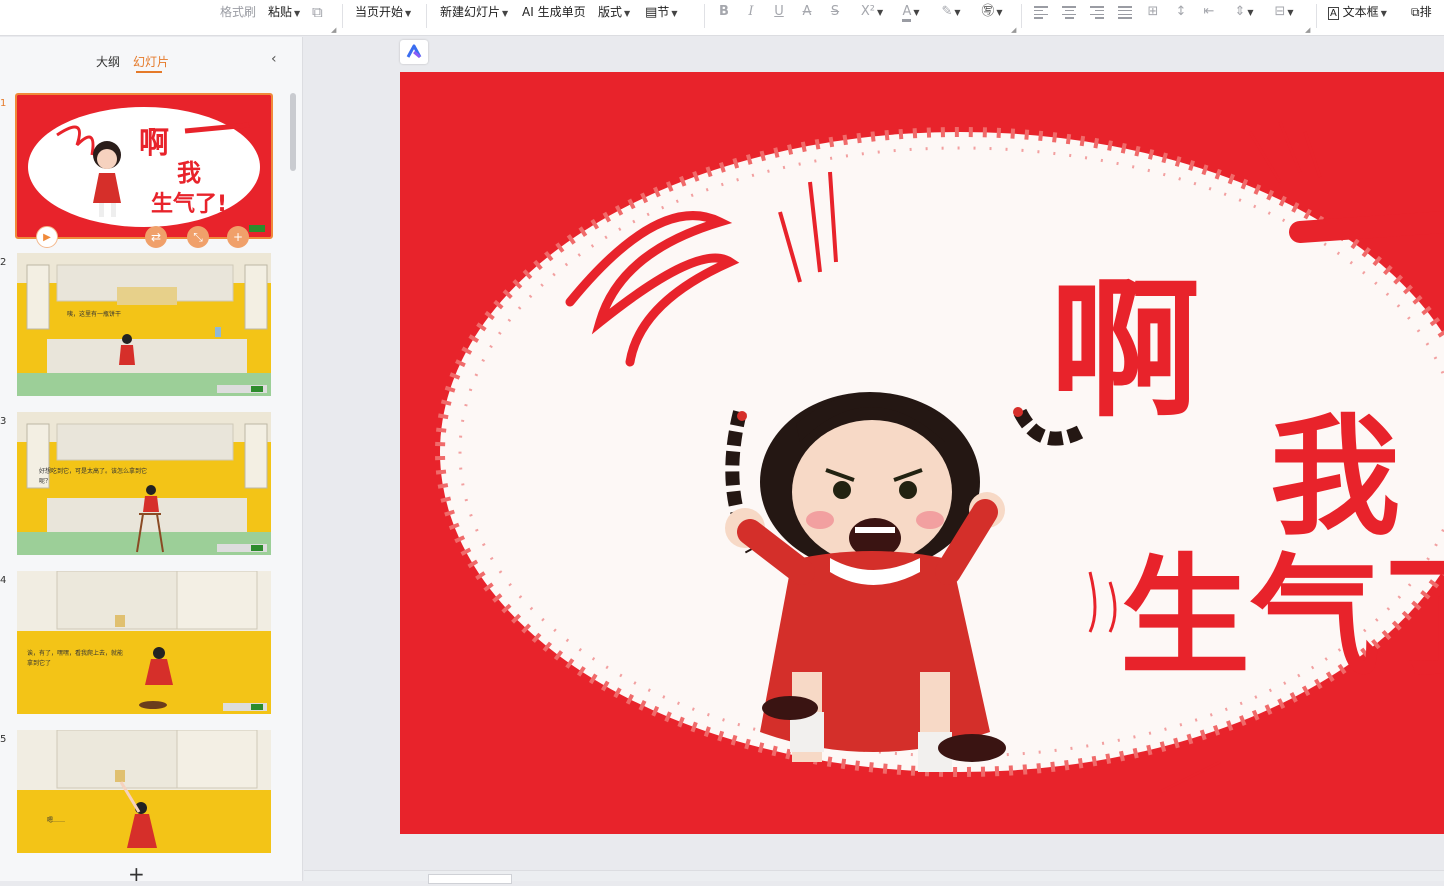 The width and height of the screenshot is (1444, 886). I want to click on text-shadow-icon: S, so click(835, 12).